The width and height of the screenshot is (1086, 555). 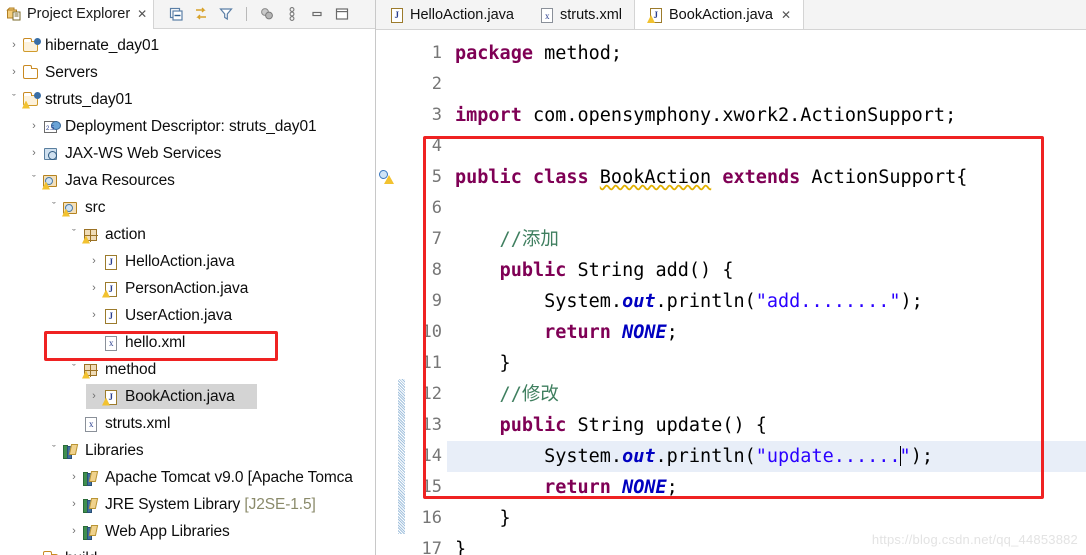 What do you see at coordinates (188, 207) in the screenshot?
I see `tree-item-src: ˇ src` at bounding box center [188, 207].